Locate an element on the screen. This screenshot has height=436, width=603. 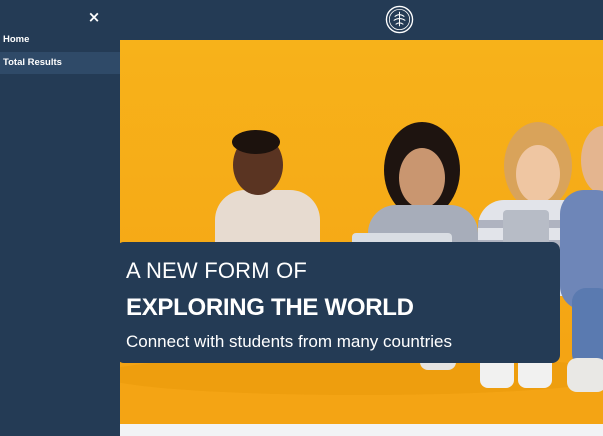
site-logo-icon is located at coordinates (399, 19).